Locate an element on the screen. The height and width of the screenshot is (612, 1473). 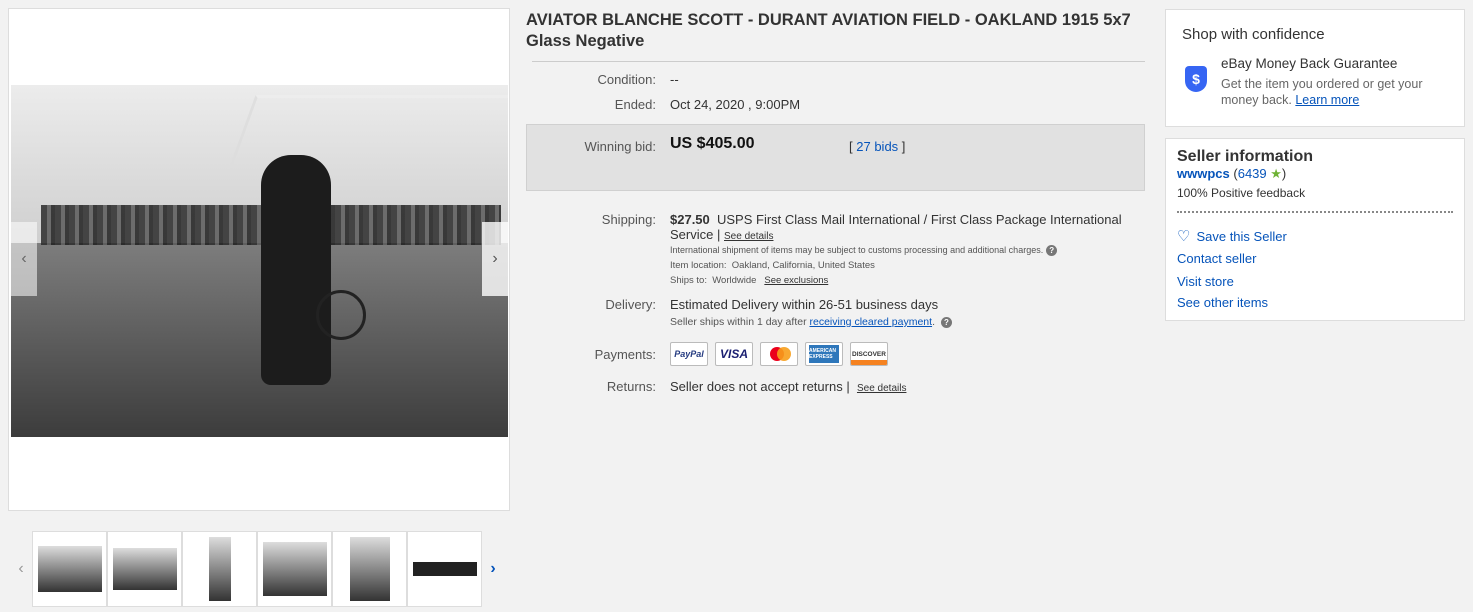
payment-methods: PayPal VISA AMERICAN EXPRESS DISCOVER is located at coordinates (779, 354).